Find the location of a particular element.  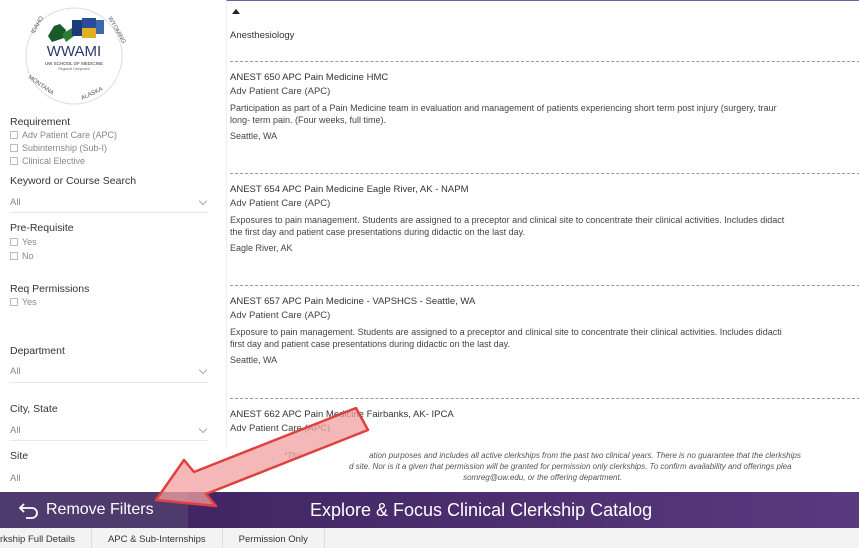

svg-text: ALASKA is located at coordinates (92, 94).